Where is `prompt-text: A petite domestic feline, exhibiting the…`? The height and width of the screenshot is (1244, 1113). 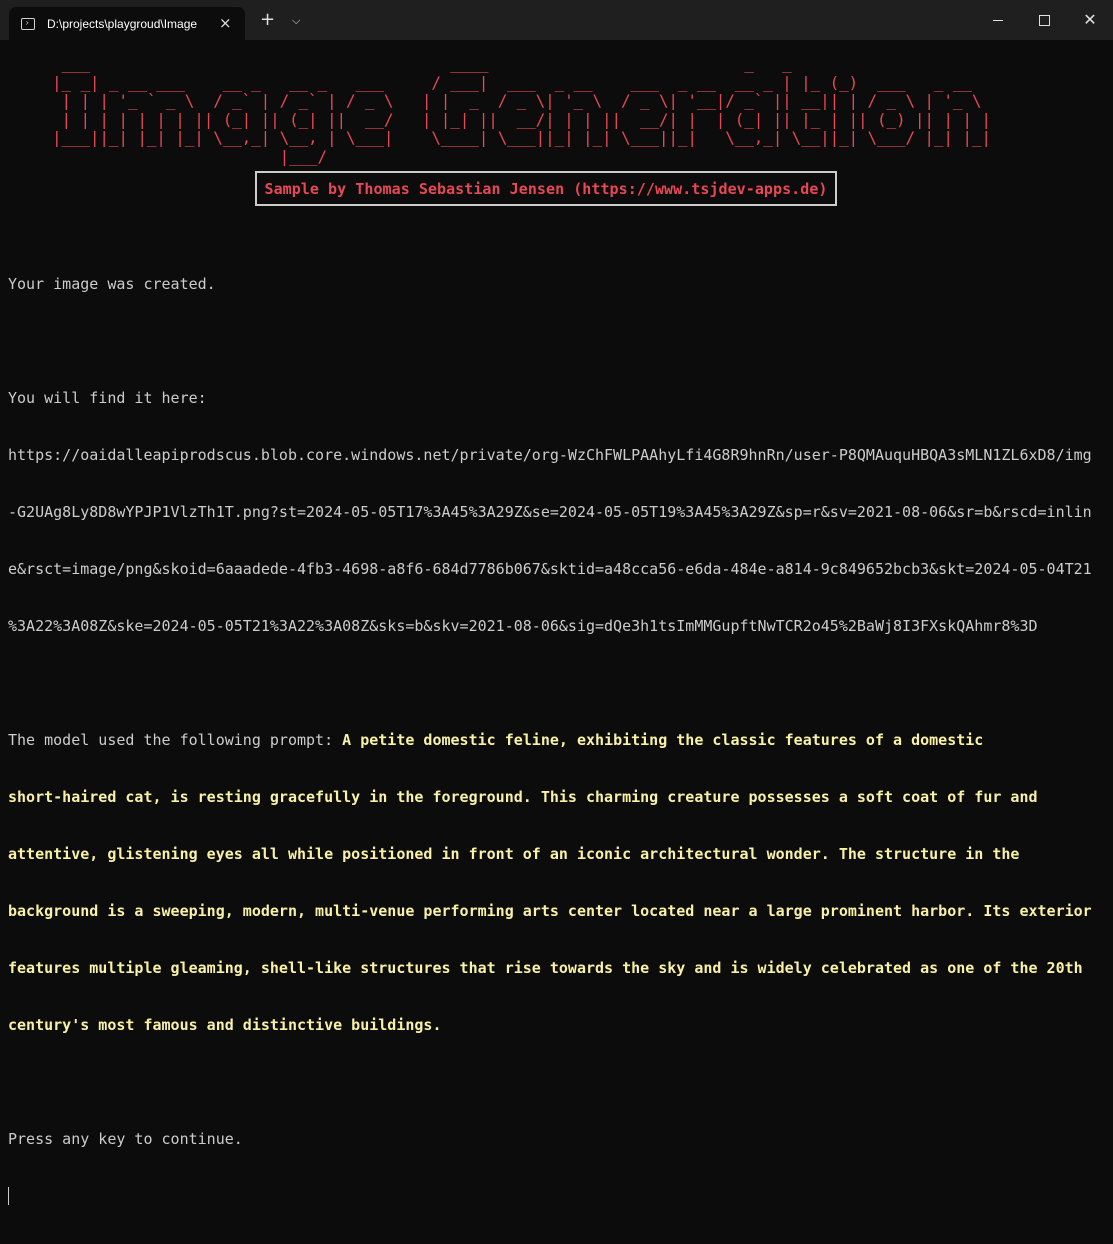
prompt-text: A petite domestic feline, exhibiting the… is located at coordinates (663, 740).